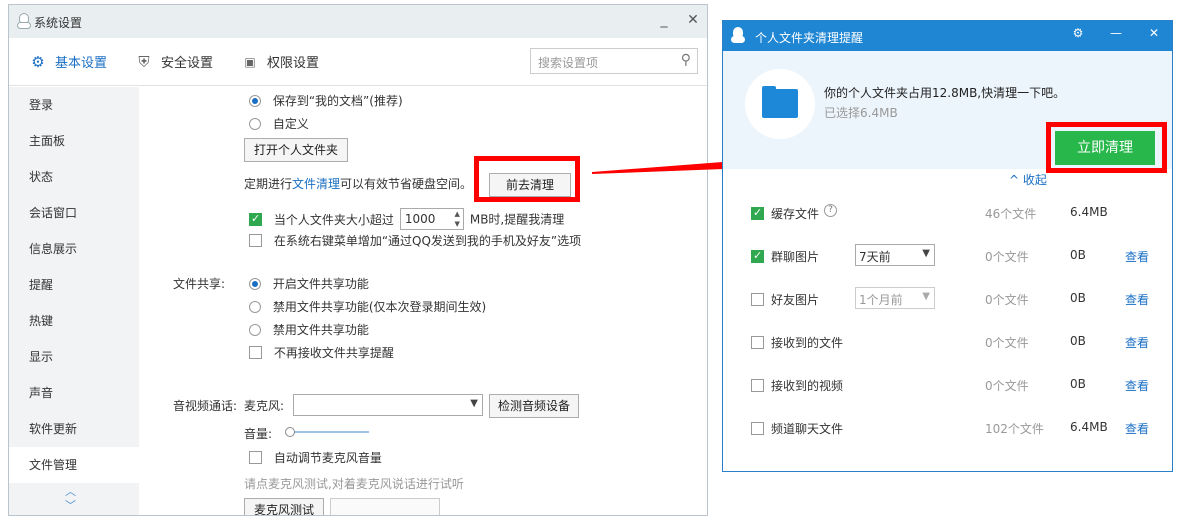 Image resolution: width=1185 pixels, height=522 pixels. I want to click on sidebar-scroll: ︿ ﹀, so click(70, 499).